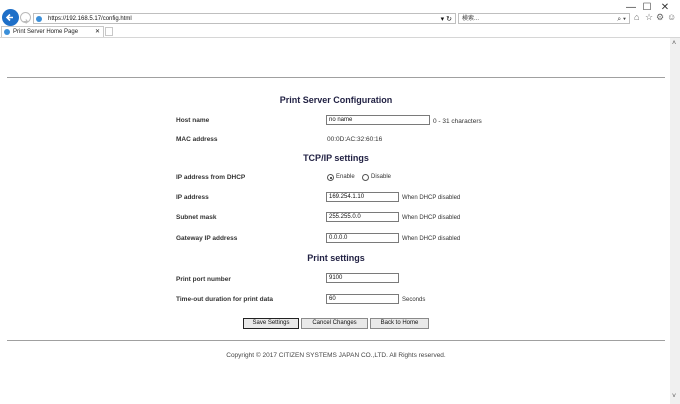 Image resolution: width=680 pixels, height=404 pixels. Describe the element at coordinates (207, 238) in the screenshot. I see `gateway-label: Gateway IP address` at that location.